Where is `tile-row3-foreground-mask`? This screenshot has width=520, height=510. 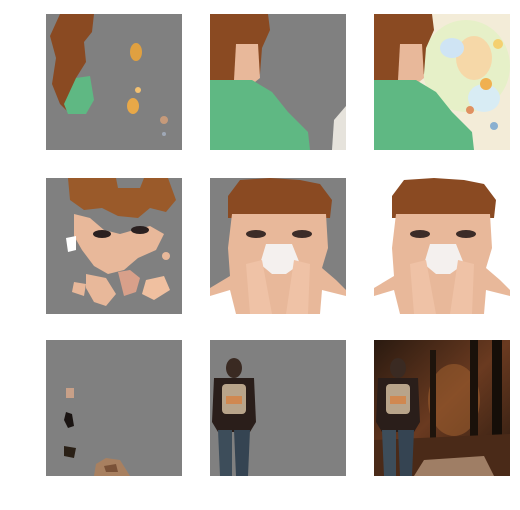 tile-row3-foreground-mask is located at coordinates (278, 408).